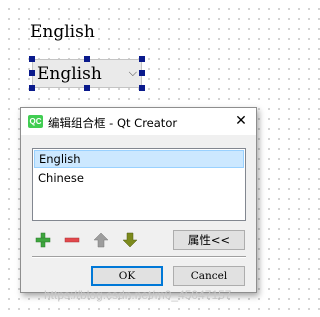 The height and width of the screenshot is (317, 320). Describe the element at coordinates (61, 178) in the screenshot. I see `list-item-label: Chinese` at that location.